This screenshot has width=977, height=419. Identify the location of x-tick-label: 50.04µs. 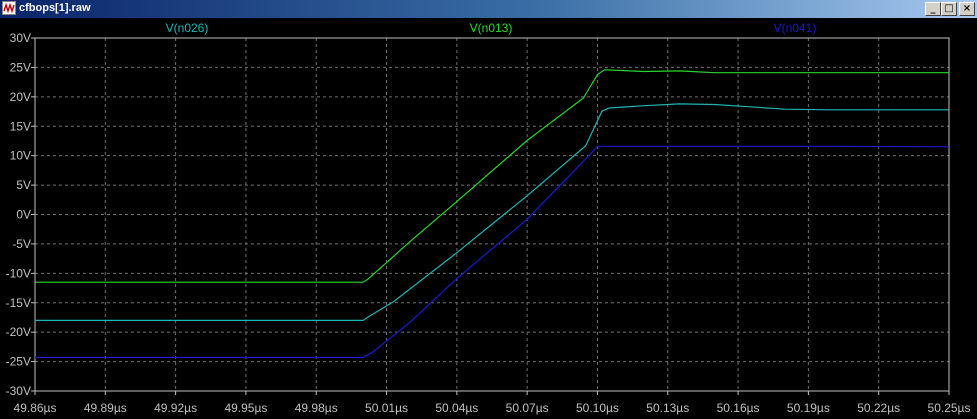
(456, 408).